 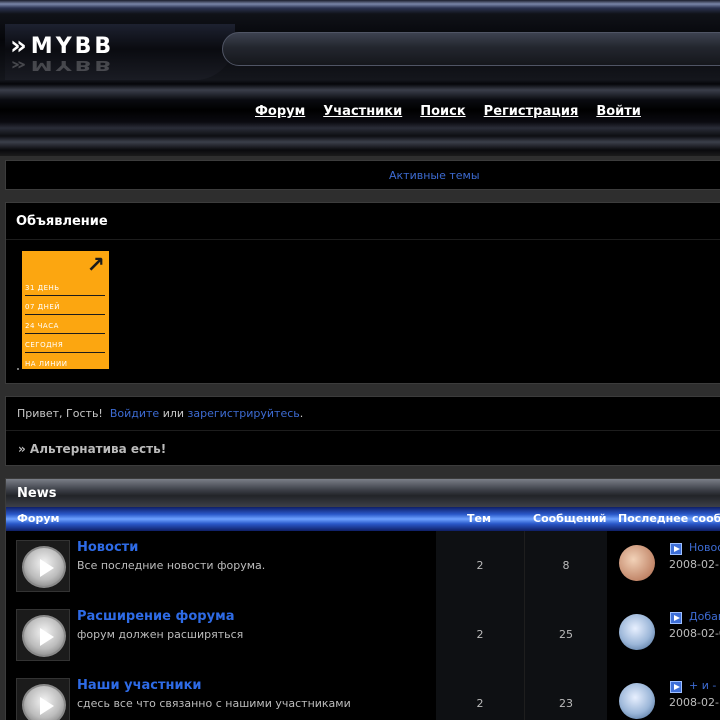 I want to click on forum-name-link: Расширение форума, so click(x=156, y=616).